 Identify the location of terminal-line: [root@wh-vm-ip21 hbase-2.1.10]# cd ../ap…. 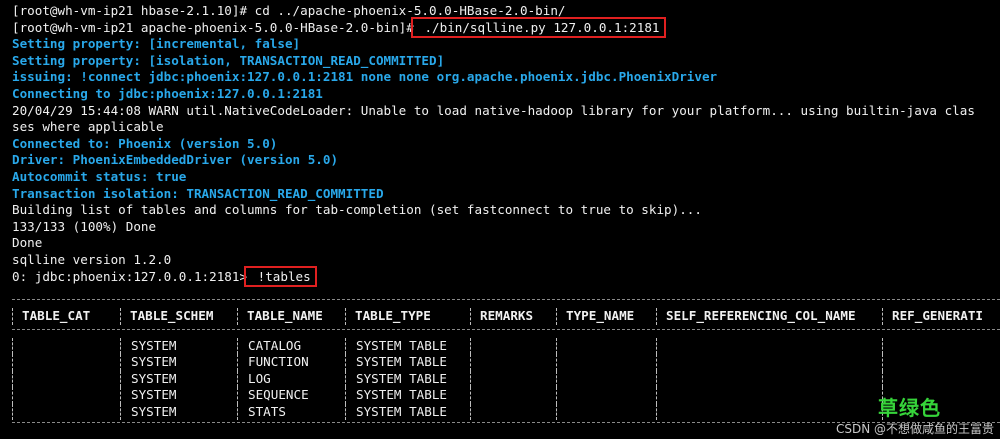
(506, 11).